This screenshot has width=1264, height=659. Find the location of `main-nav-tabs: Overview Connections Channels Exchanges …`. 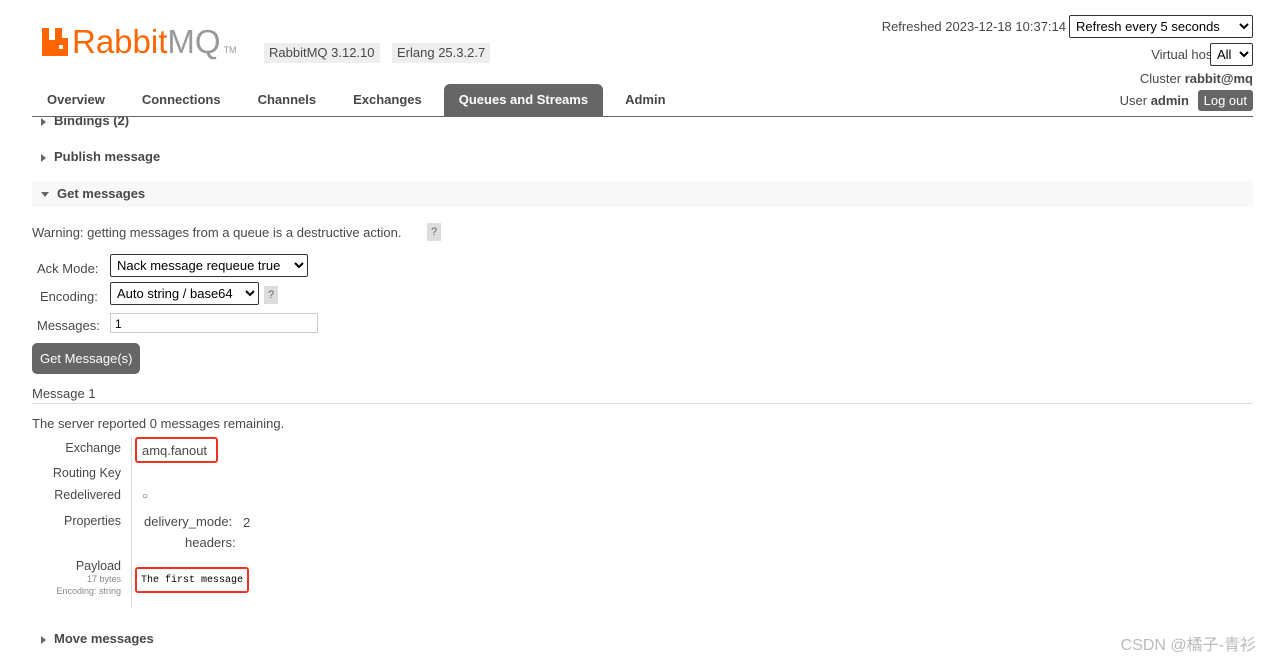

main-nav-tabs: Overview Connections Channels Exchanges … is located at coordinates (360, 100).